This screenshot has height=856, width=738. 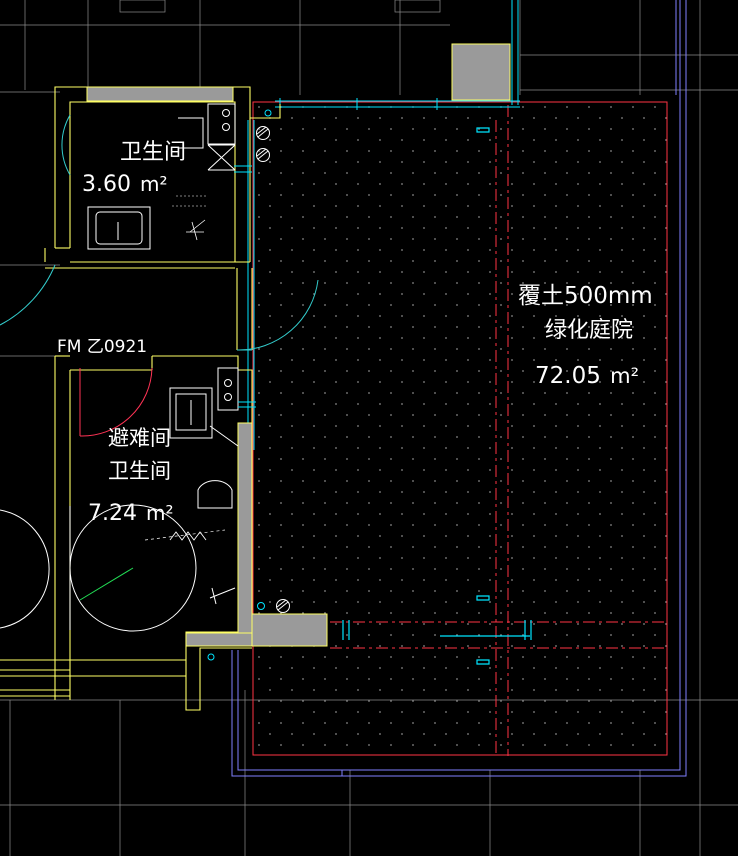 I want to click on bathroom1-area-unit: m², so click(x=154, y=184).